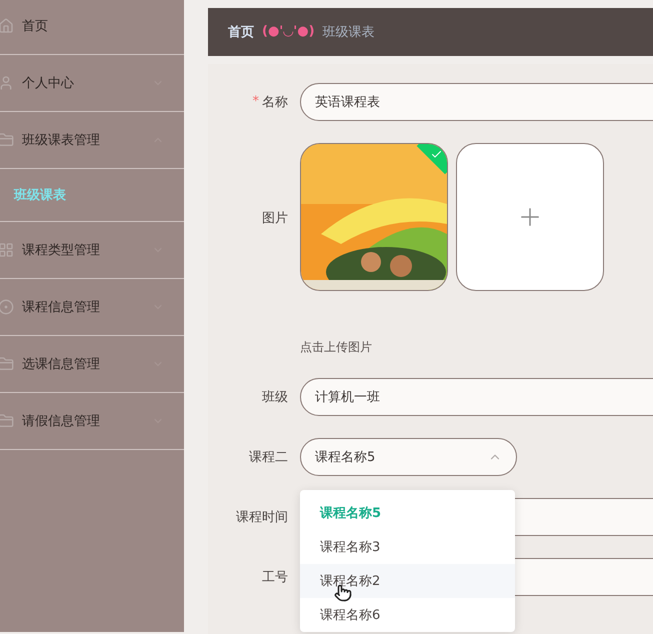 The height and width of the screenshot is (634, 653). What do you see at coordinates (92, 140) in the screenshot?
I see `sidebar-item: 班级课表管理` at bounding box center [92, 140].